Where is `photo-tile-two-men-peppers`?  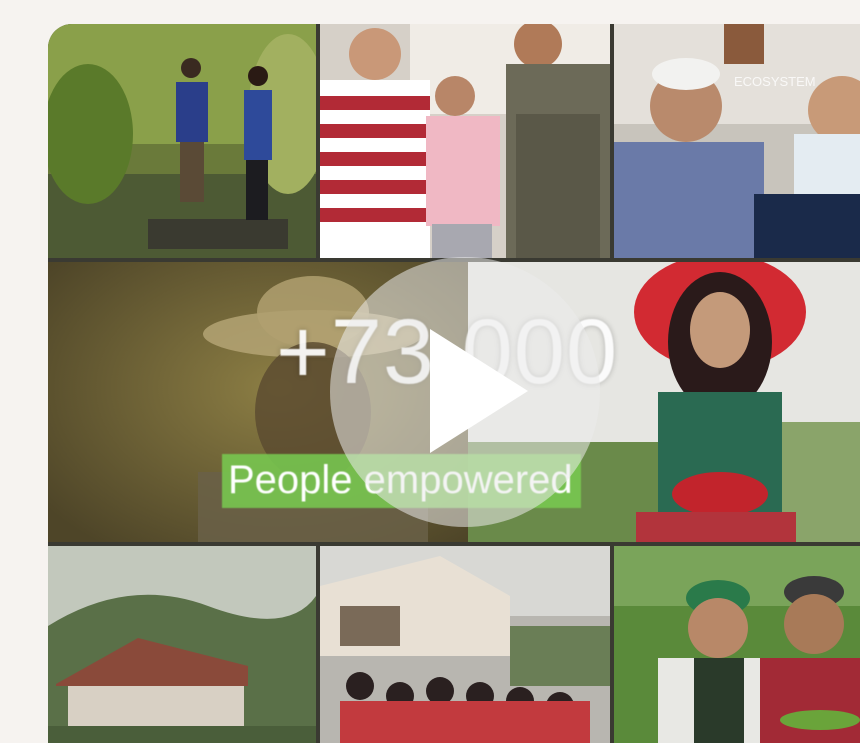 photo-tile-two-men-peppers is located at coordinates (737, 644).